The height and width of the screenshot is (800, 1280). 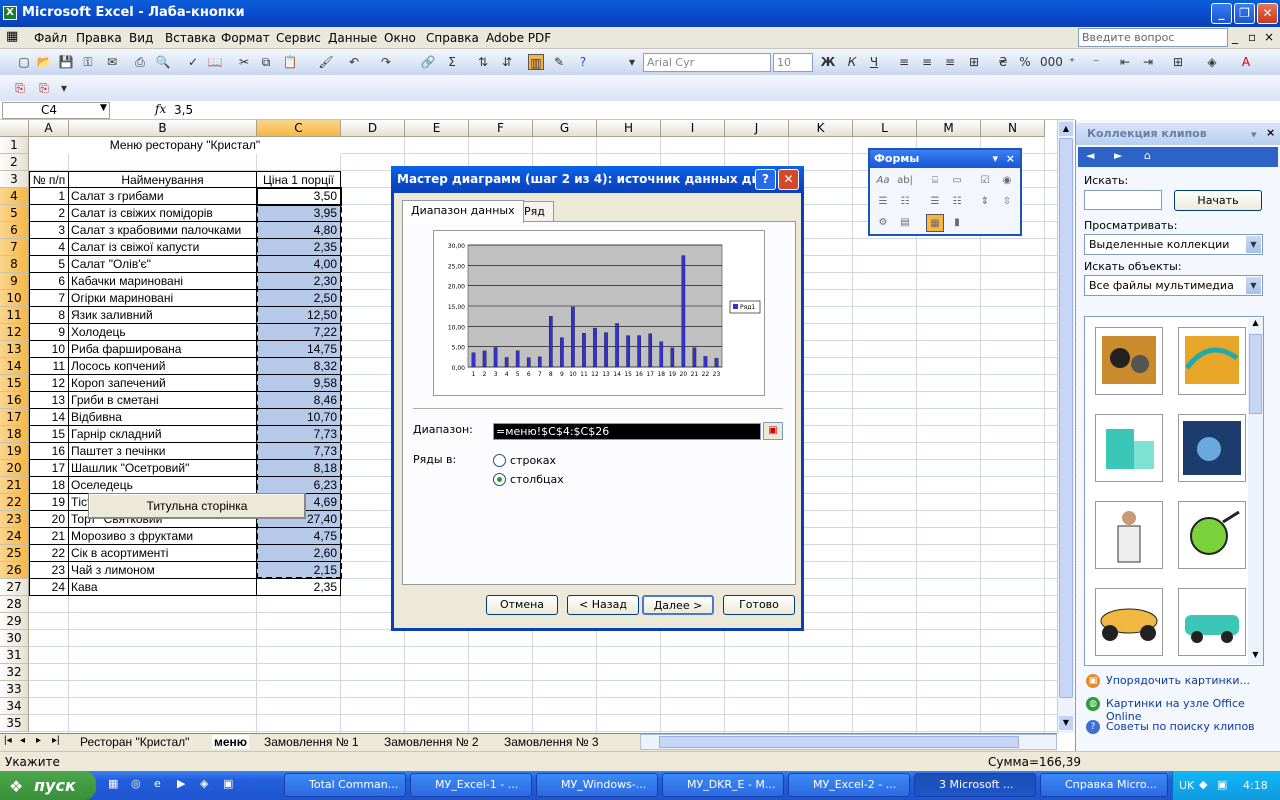 I want to click on menu-tools: Сервис, so click(x=298, y=38).